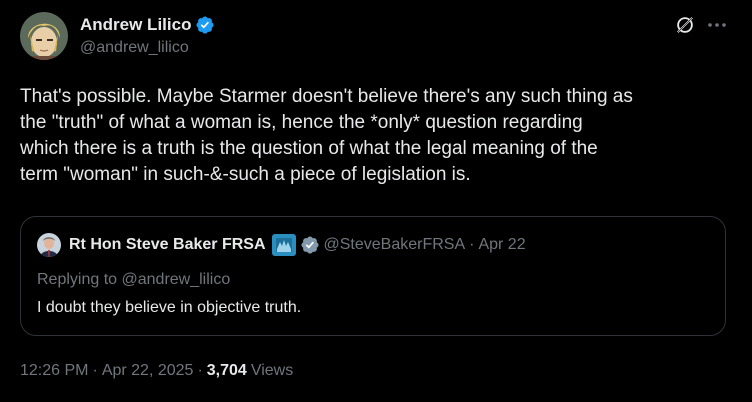 This screenshot has height=402, width=752. I want to click on author-block: Andrew Lilico @andrew_lilico, so click(147, 35).